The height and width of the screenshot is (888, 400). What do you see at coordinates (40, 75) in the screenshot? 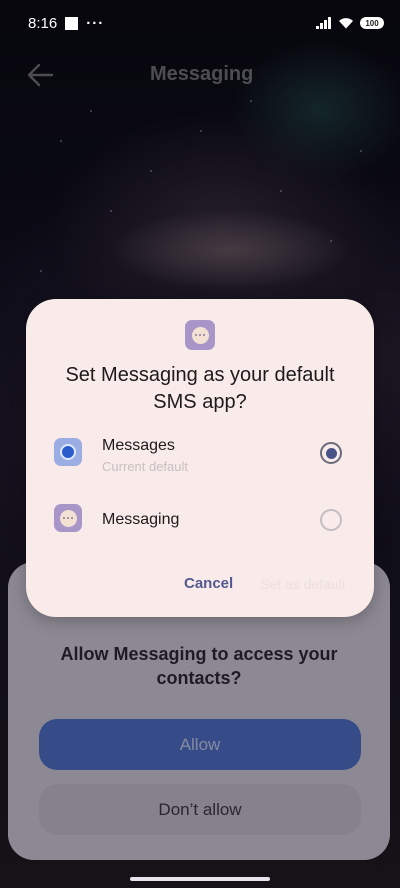
I see `back-arrow-icon` at bounding box center [40, 75].